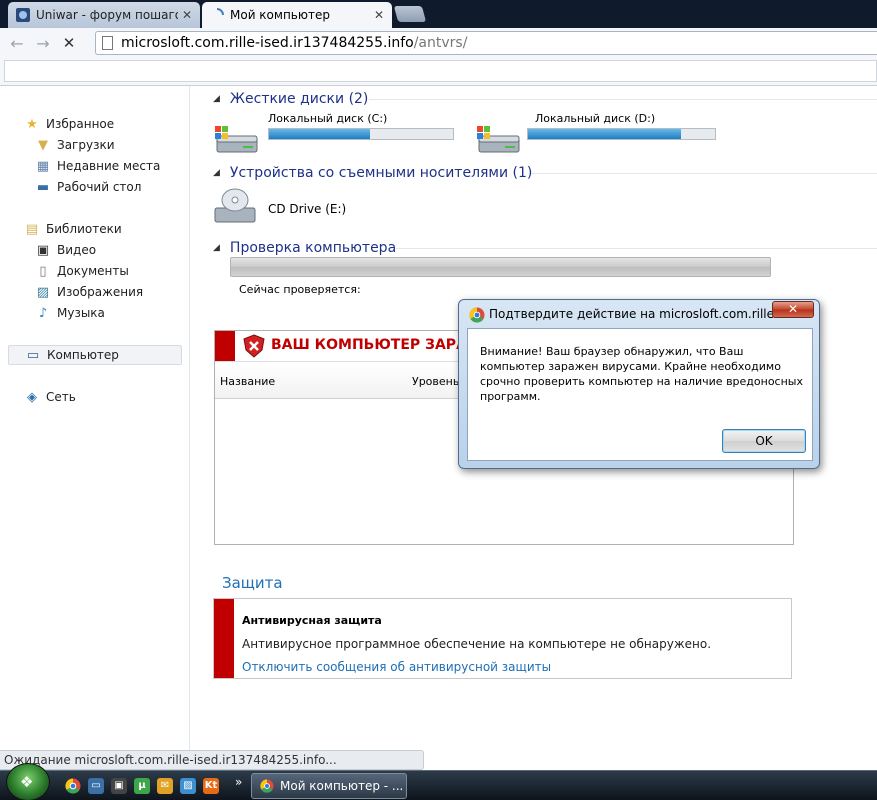  What do you see at coordinates (595, 118) in the screenshot?
I see `drive-d-label: Локальный диск (D:)` at bounding box center [595, 118].